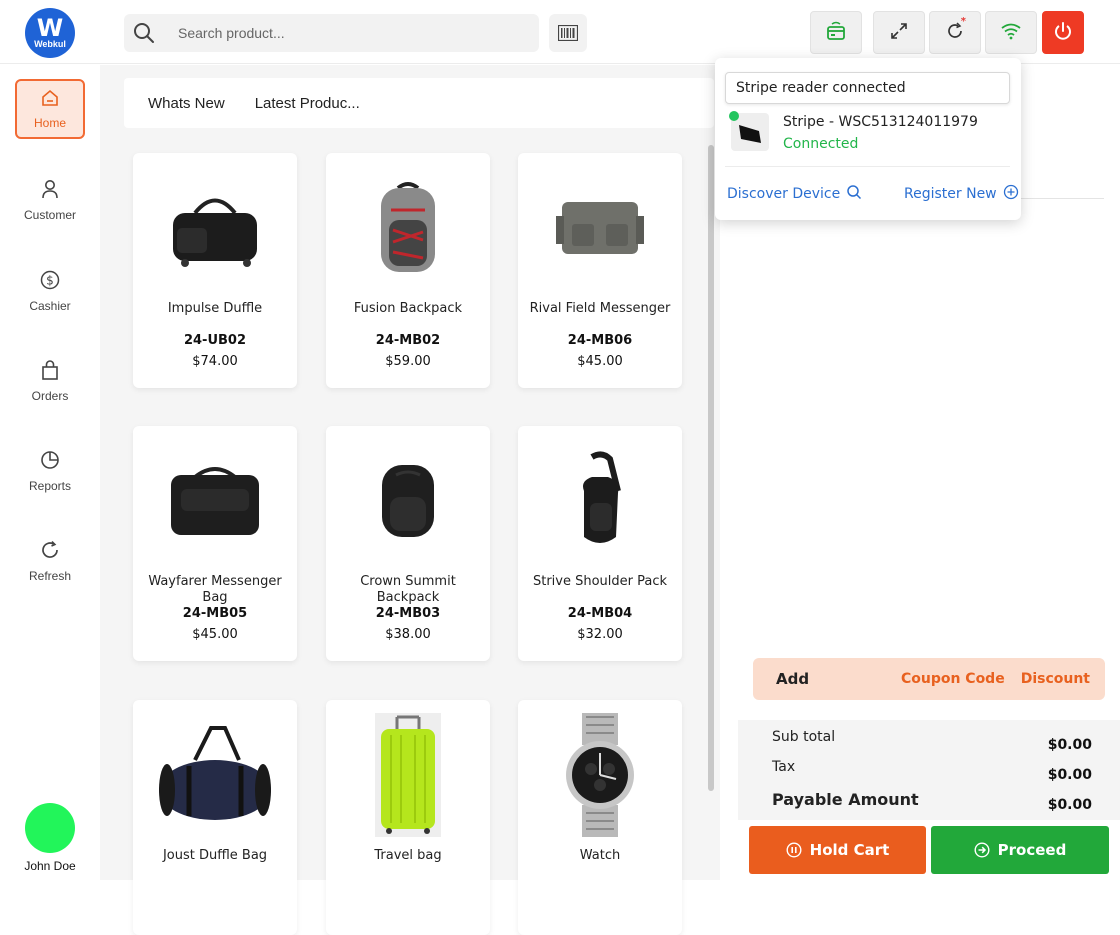 This screenshot has height=935, width=1120. Describe the element at coordinates (1032, 850) in the screenshot. I see `proceed-label: Proceed` at that location.